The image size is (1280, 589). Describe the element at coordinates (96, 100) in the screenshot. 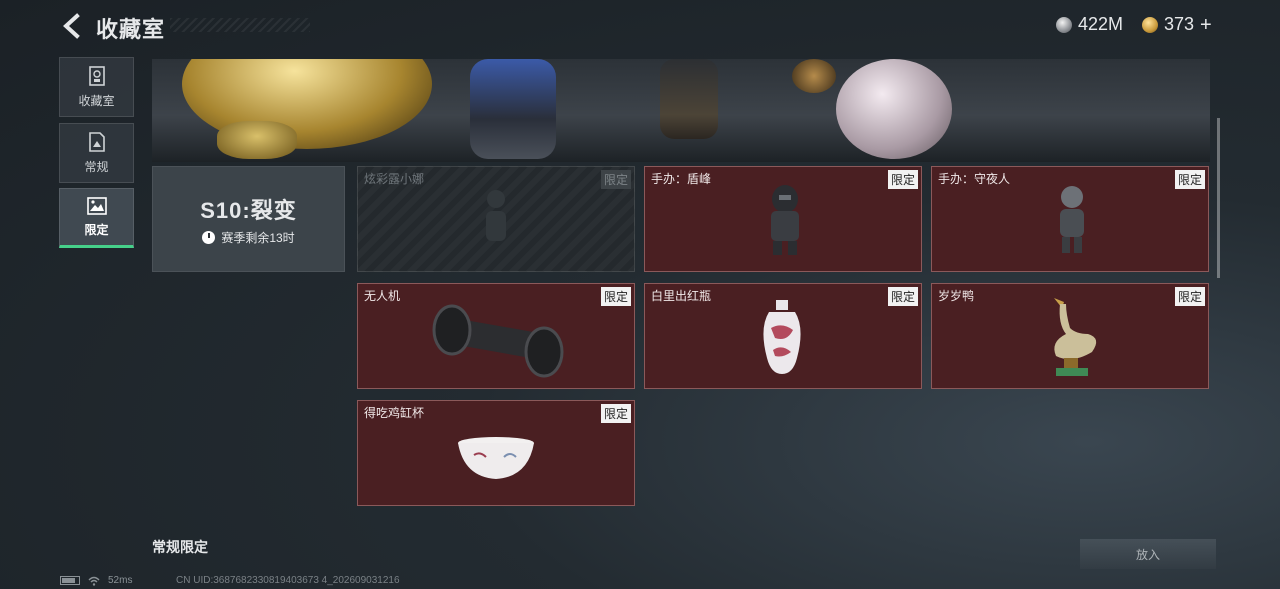

I see `sidebar-item-label: 收藏室` at that location.